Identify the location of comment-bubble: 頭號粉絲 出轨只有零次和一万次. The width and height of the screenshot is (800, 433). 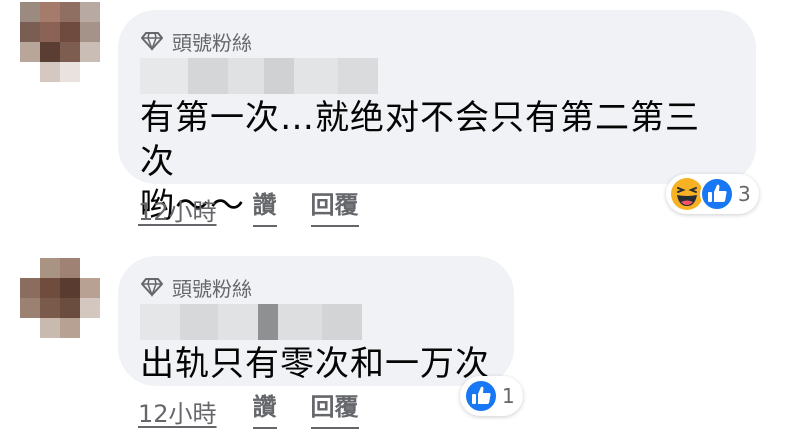
(316, 321).